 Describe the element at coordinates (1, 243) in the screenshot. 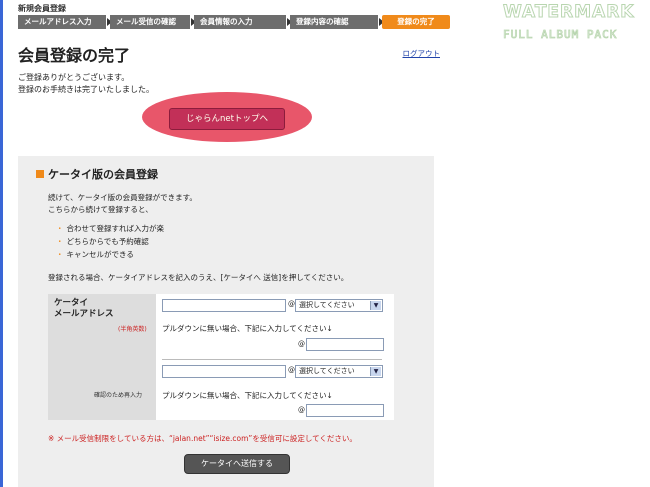

I see `left-edge-bar` at that location.